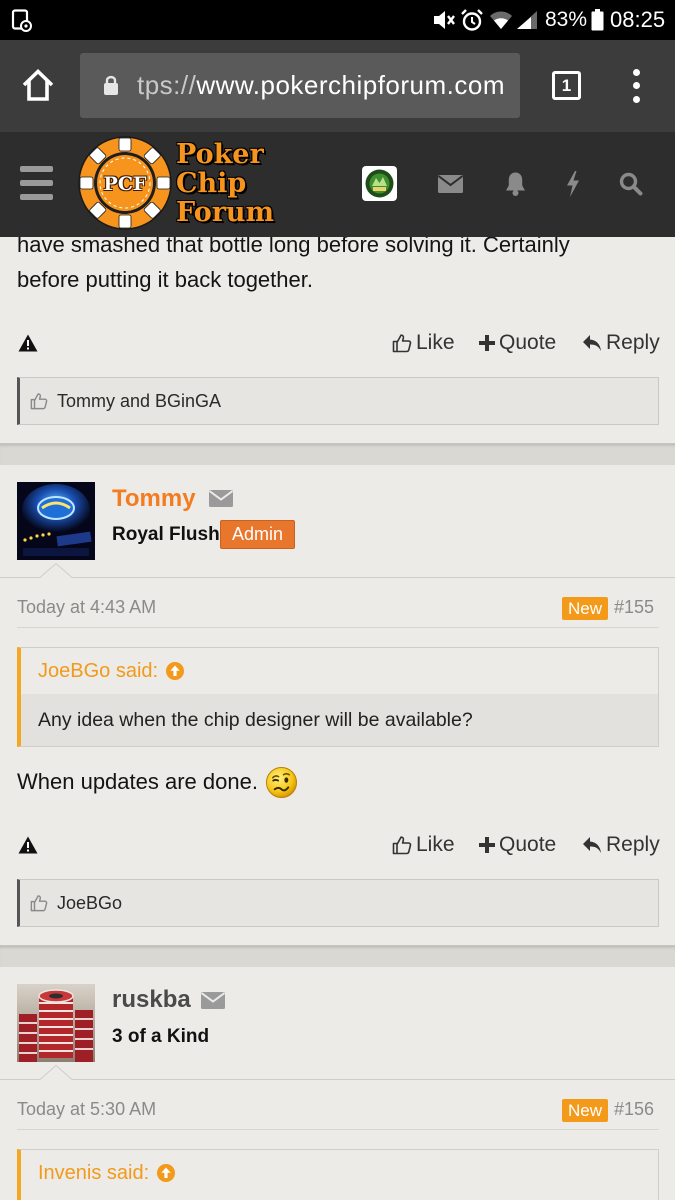  What do you see at coordinates (566, 85) in the screenshot?
I see `tab-switcher-button: 1` at bounding box center [566, 85].